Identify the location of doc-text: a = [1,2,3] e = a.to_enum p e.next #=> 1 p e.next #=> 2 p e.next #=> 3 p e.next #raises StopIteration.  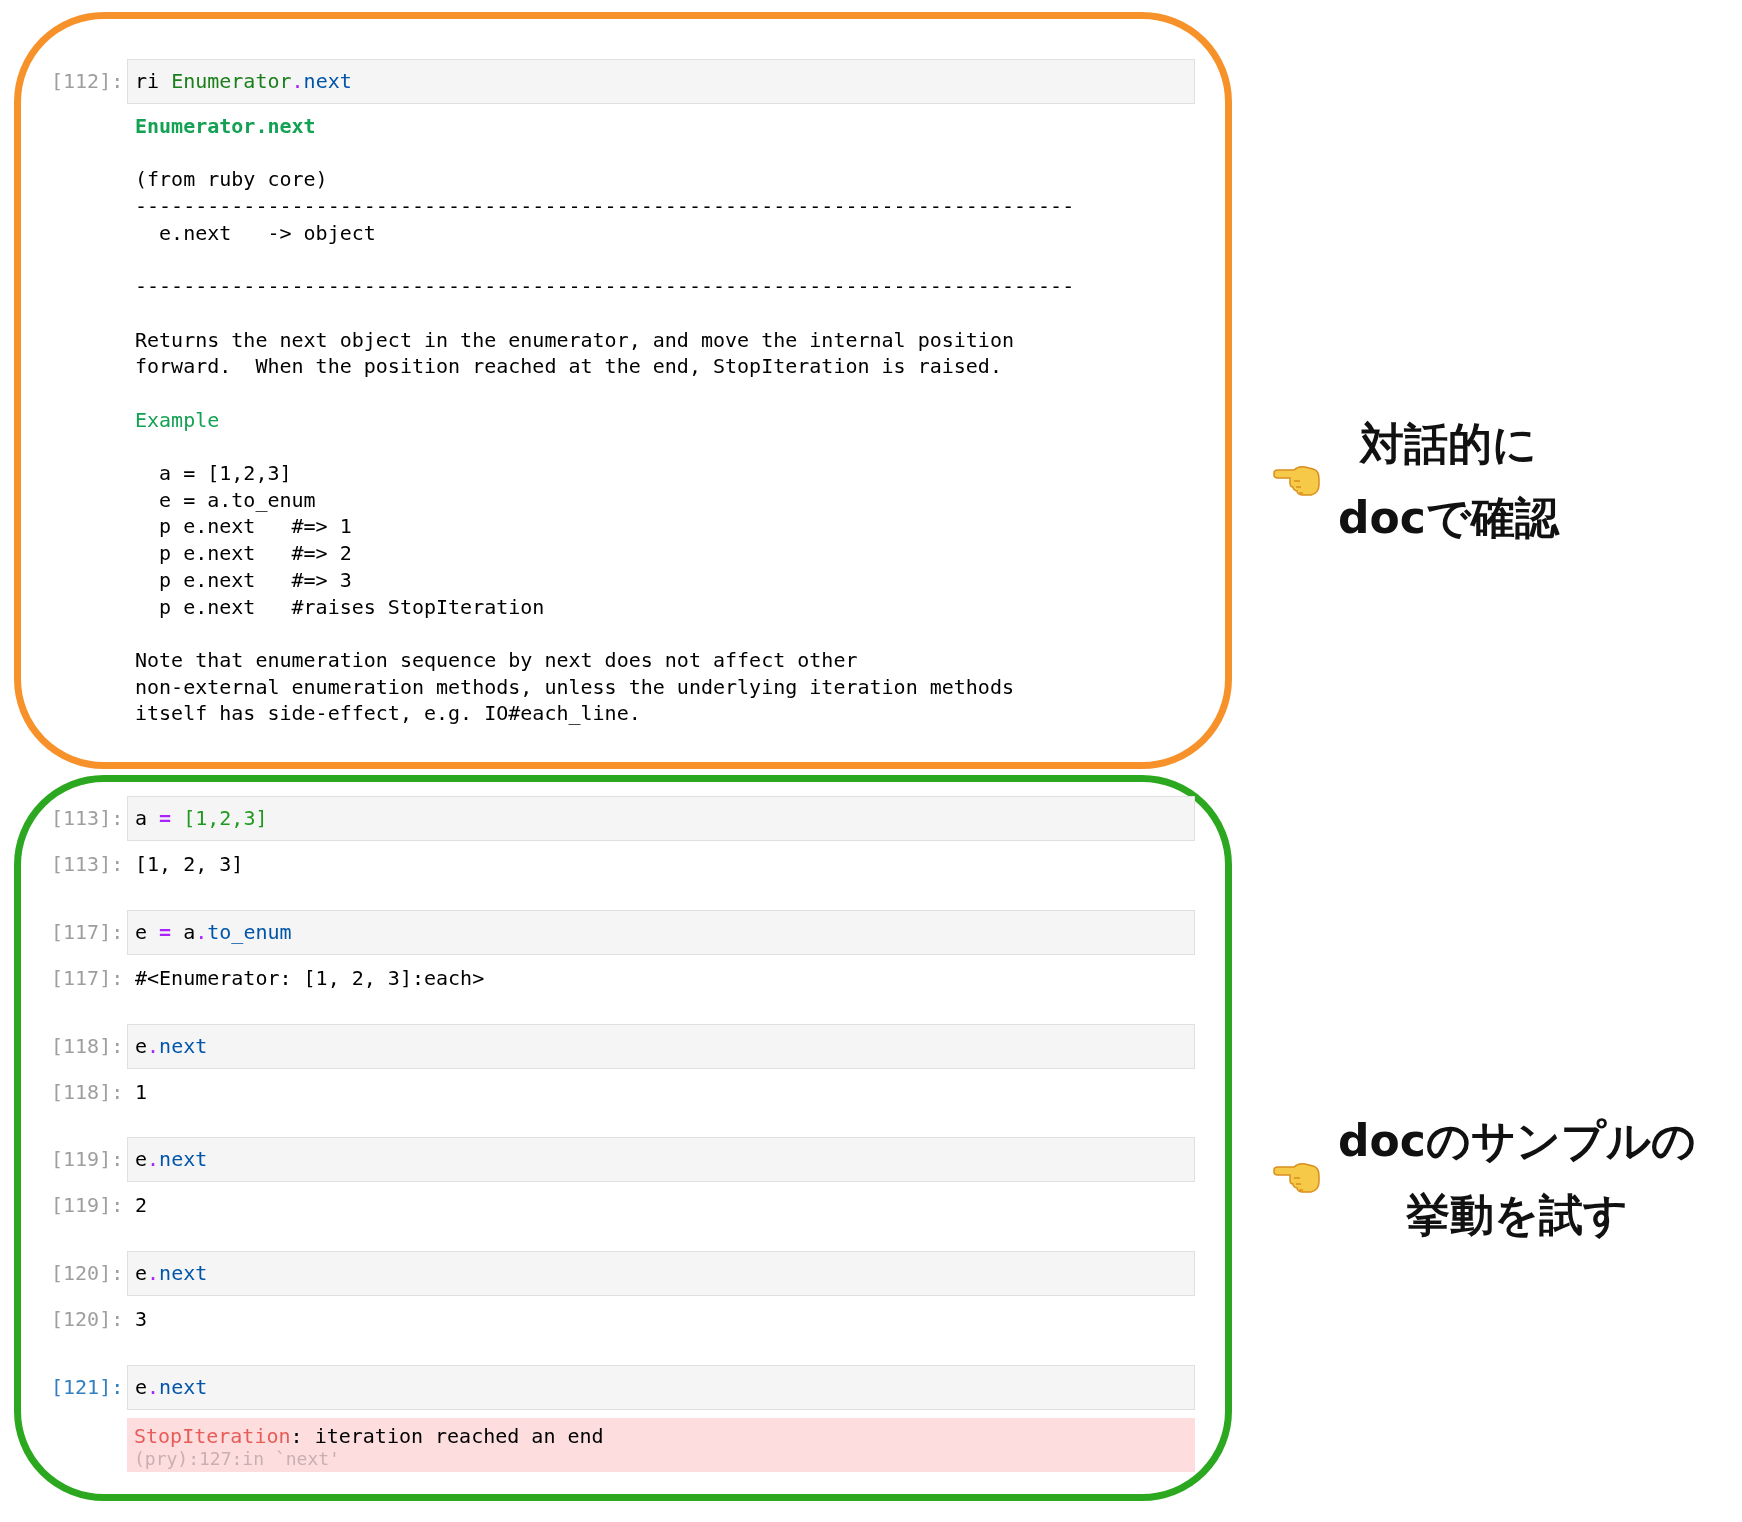
(352, 540).